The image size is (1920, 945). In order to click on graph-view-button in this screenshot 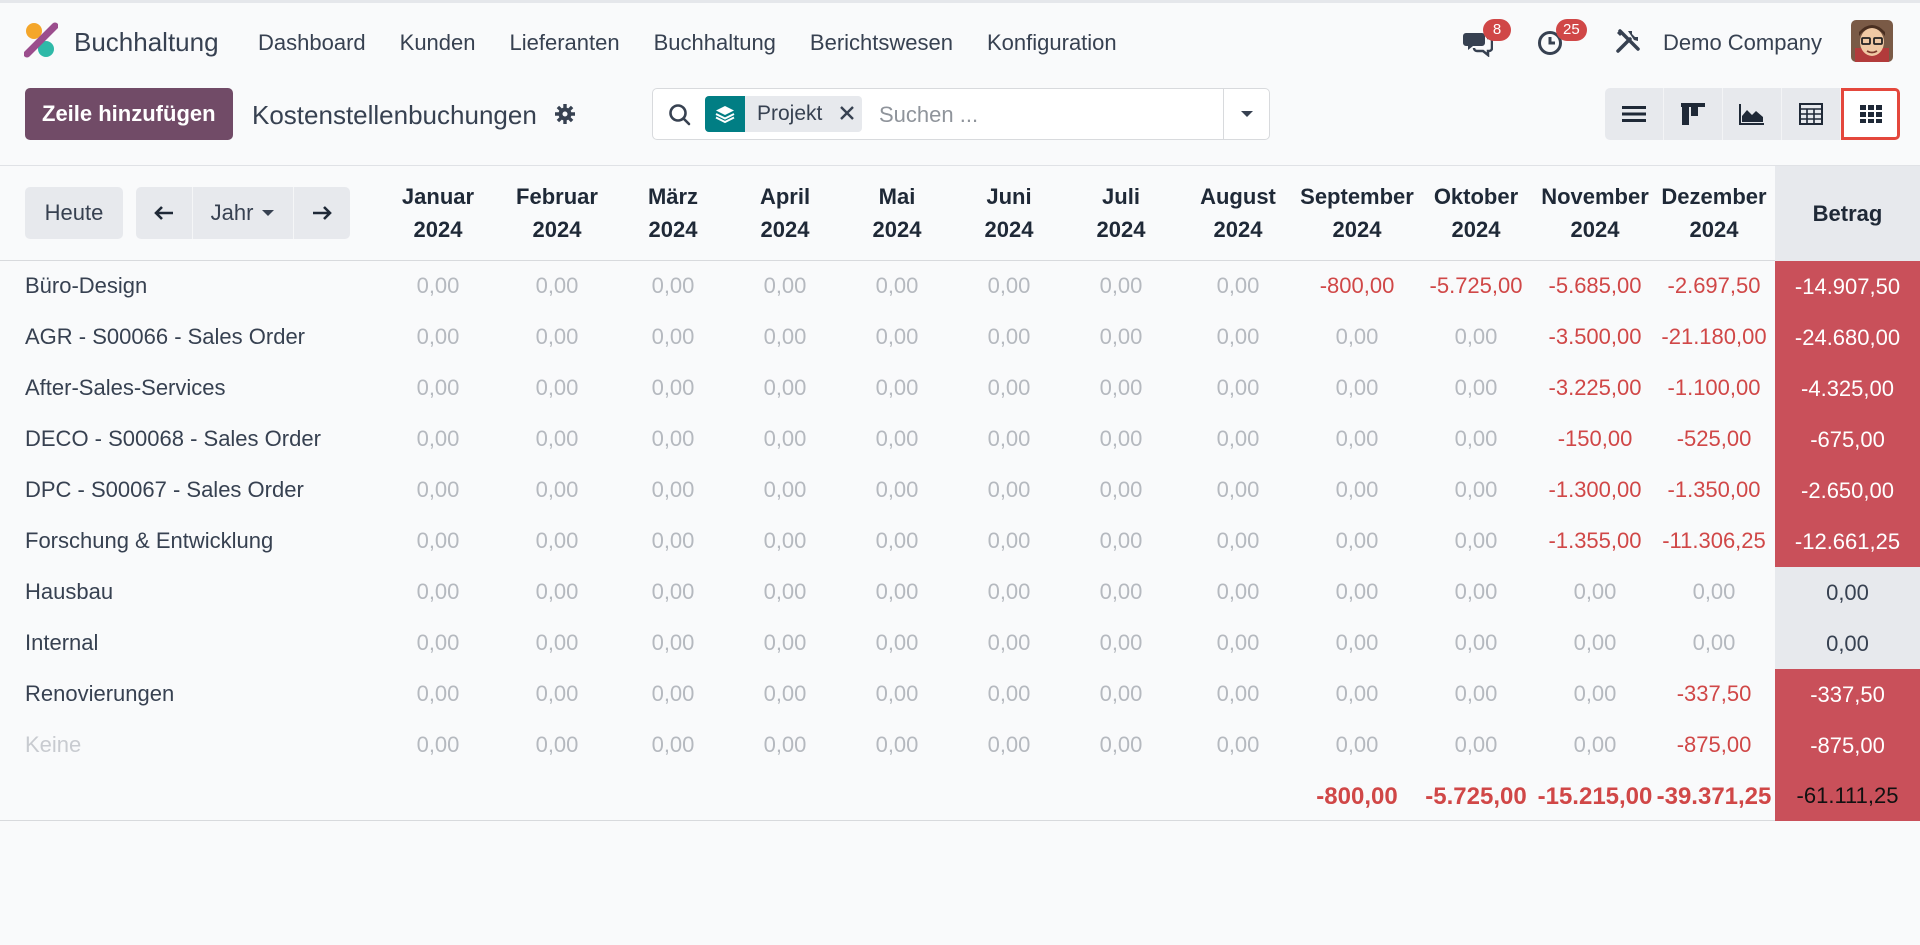, I will do `click(1752, 114)`.